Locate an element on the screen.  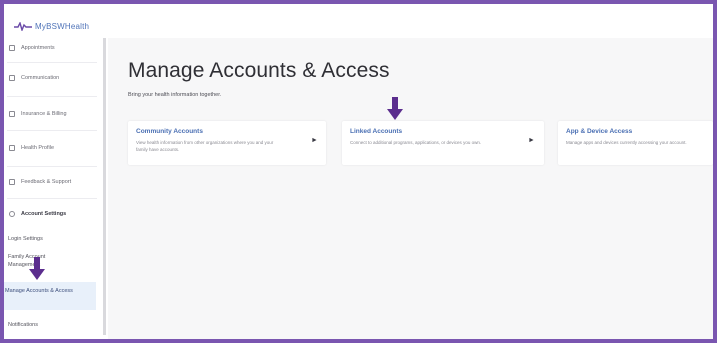
sidebar-item-feedback-support: Feedback & Support is located at coordinates (52, 182).